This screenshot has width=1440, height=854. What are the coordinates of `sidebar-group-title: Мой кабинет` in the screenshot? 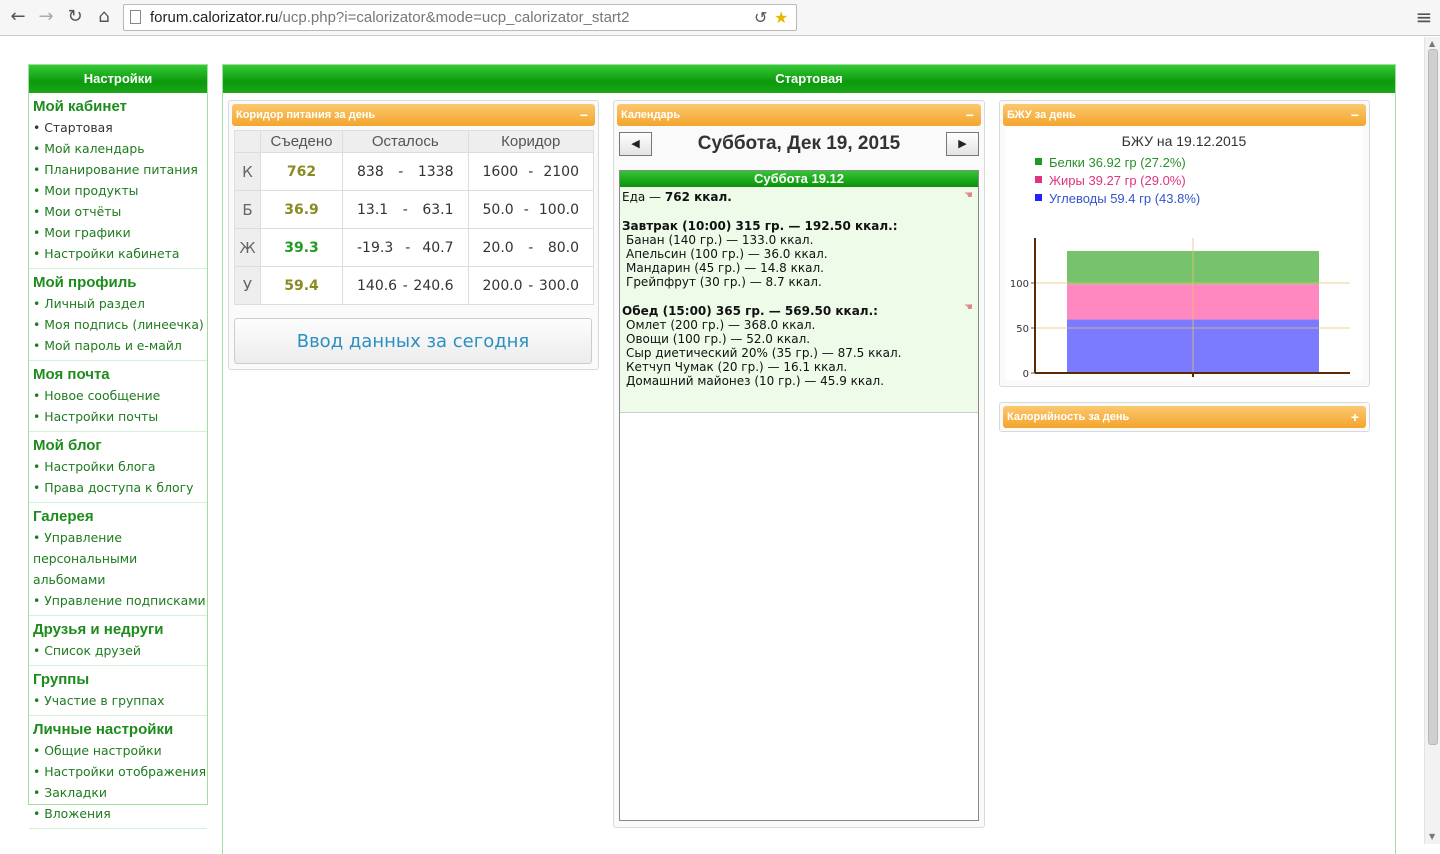 It's located at (118, 107).